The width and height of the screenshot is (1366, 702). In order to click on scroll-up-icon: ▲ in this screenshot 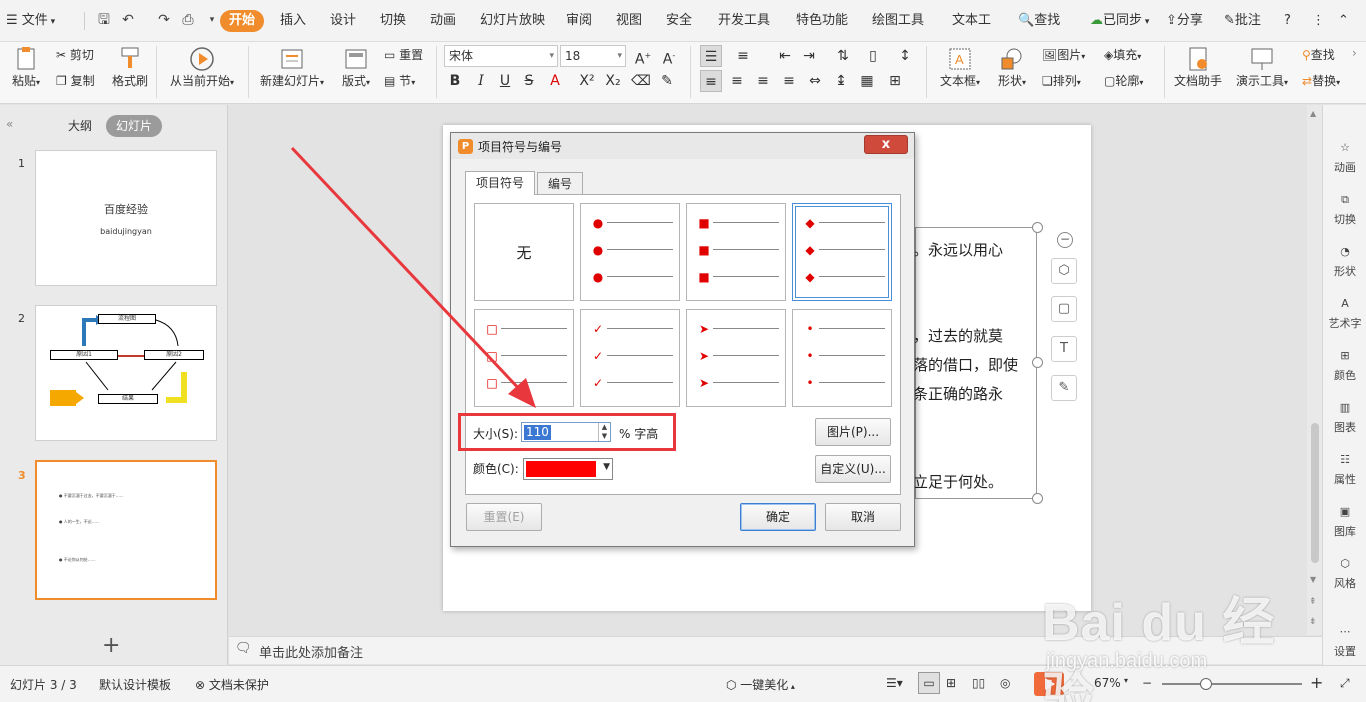, I will do `click(1313, 113)`.